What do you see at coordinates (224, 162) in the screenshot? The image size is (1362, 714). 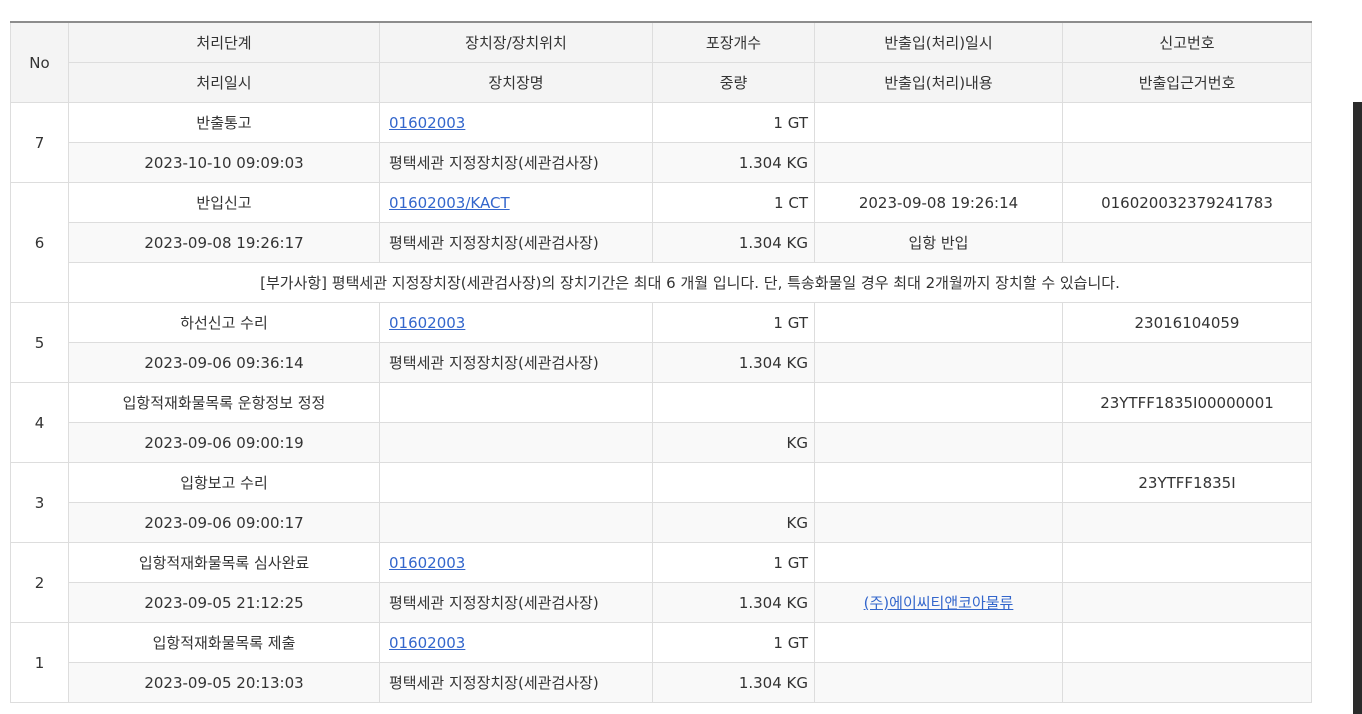 I see `process-time-cell: 2023-10-10 09:09:03` at bounding box center [224, 162].